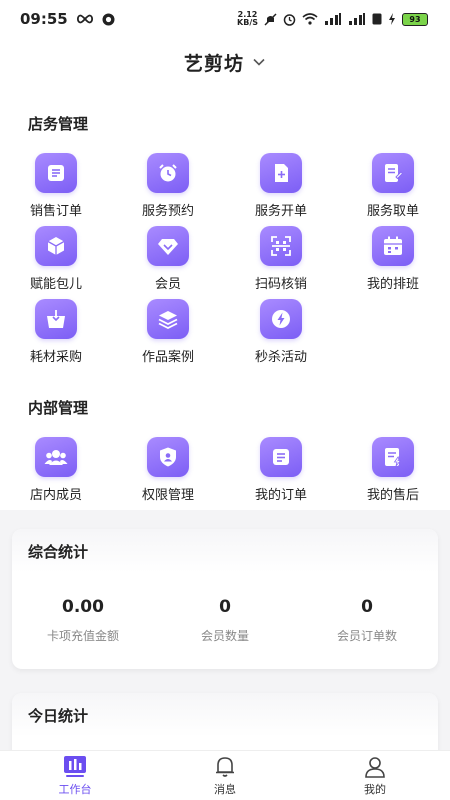 Image resolution: width=450 pixels, height=800 pixels. I want to click on app-header: 艺剪坊, so click(225, 62).